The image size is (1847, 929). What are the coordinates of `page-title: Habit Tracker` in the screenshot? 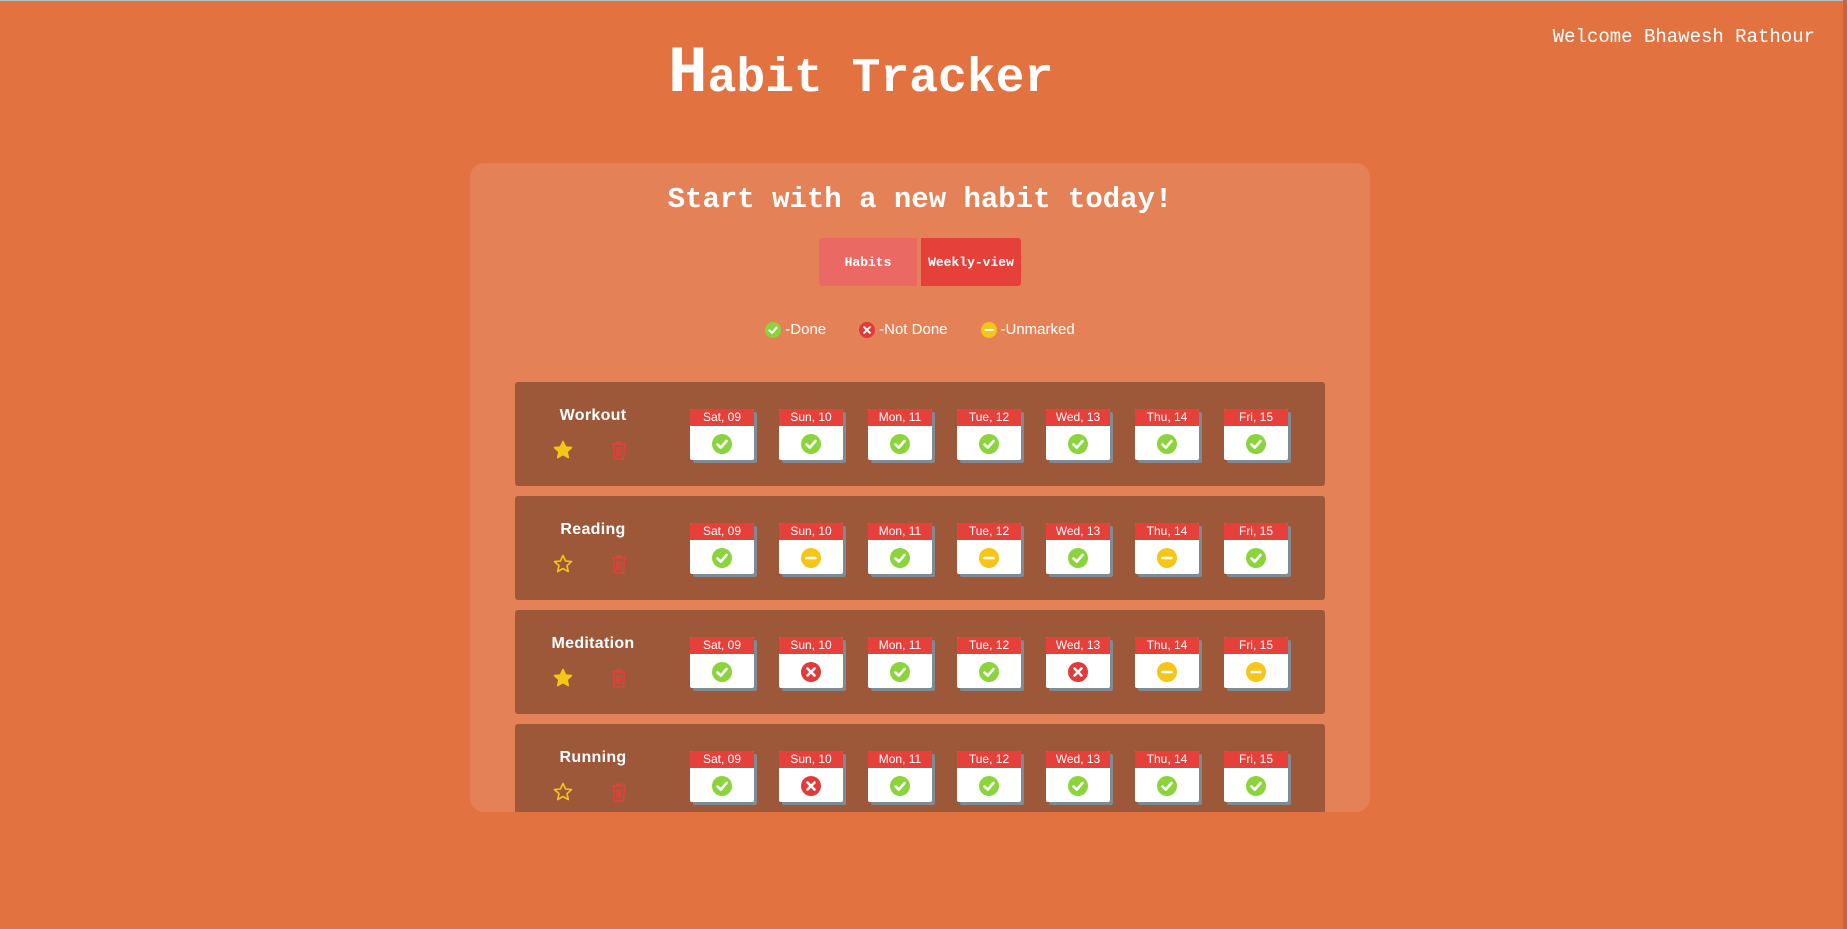 It's located at (860, 73).